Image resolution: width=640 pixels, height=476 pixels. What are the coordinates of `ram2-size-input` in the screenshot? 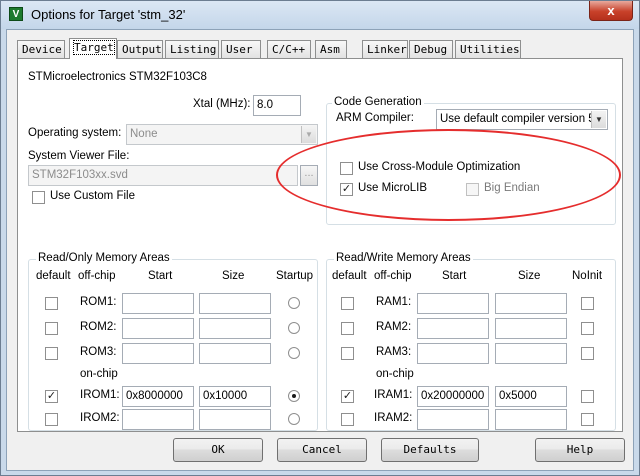 It's located at (531, 328).